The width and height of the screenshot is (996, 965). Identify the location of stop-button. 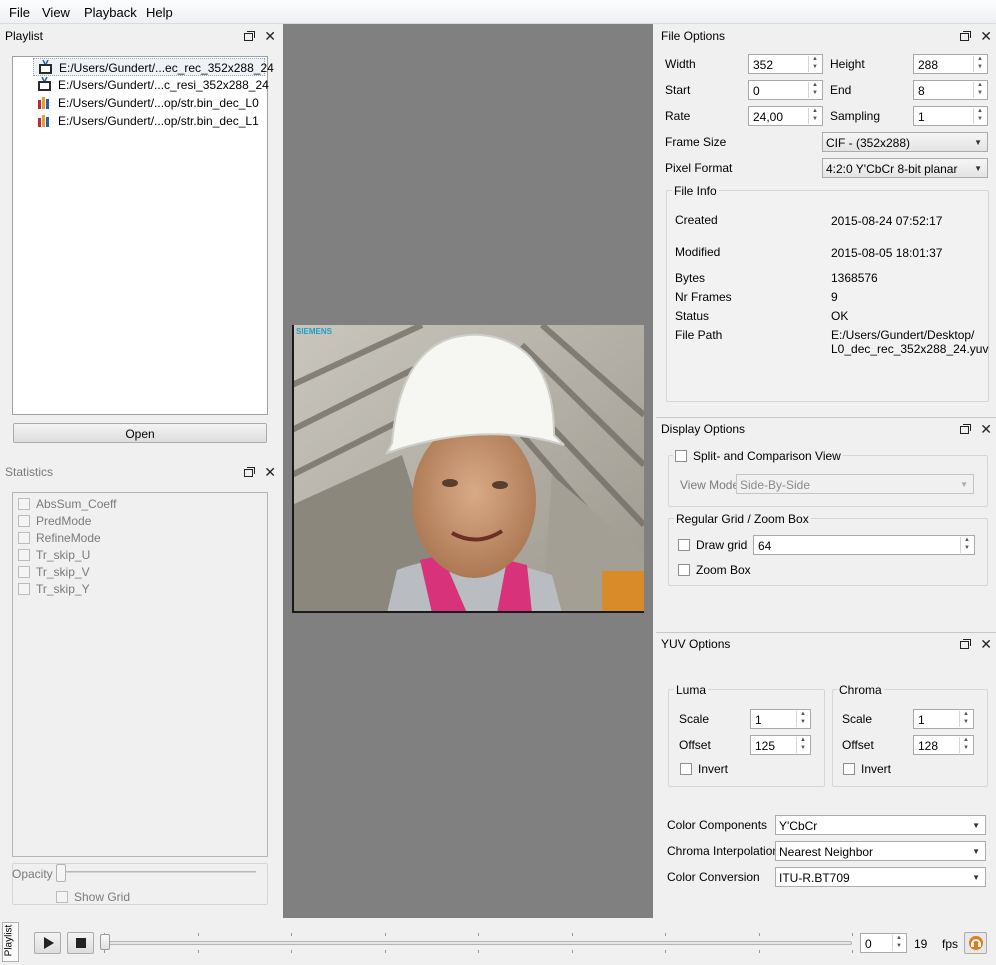
(80, 943).